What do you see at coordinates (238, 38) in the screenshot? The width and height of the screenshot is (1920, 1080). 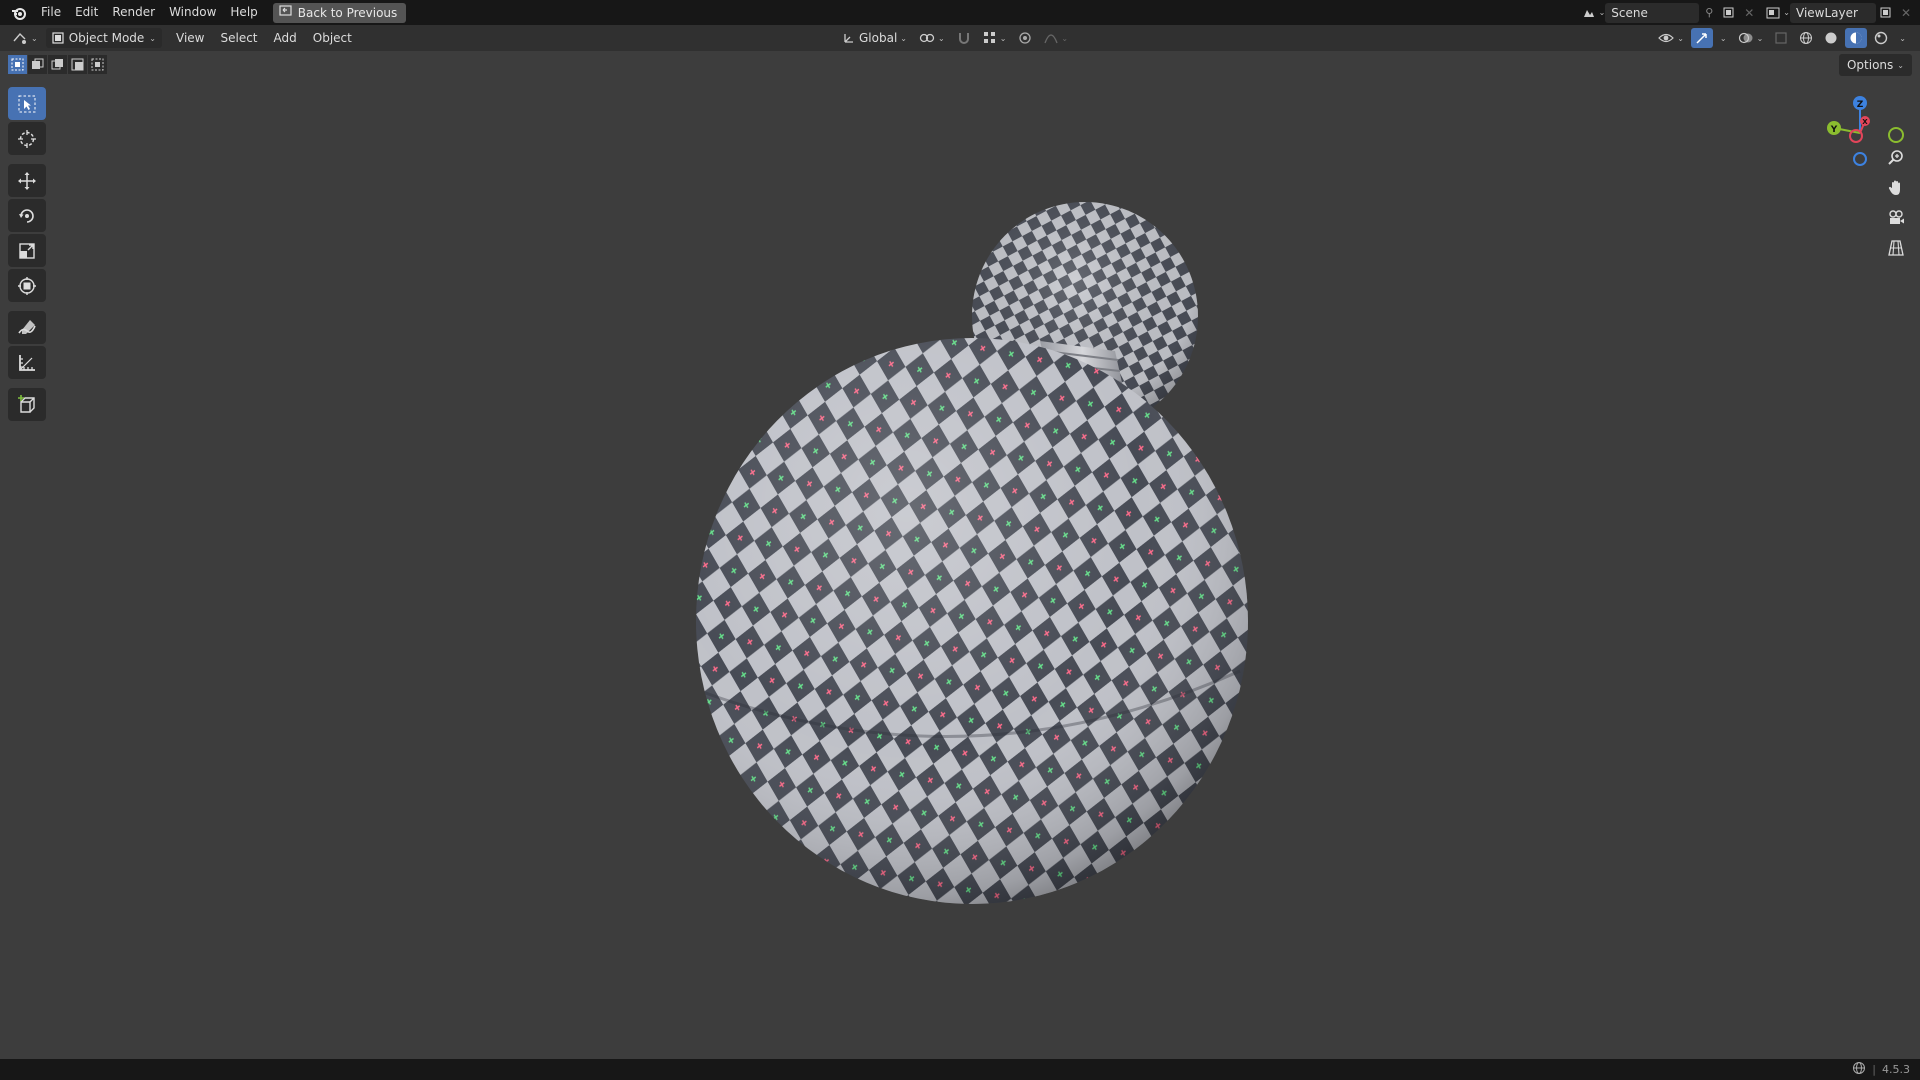 I see `menu-select: Select` at bounding box center [238, 38].